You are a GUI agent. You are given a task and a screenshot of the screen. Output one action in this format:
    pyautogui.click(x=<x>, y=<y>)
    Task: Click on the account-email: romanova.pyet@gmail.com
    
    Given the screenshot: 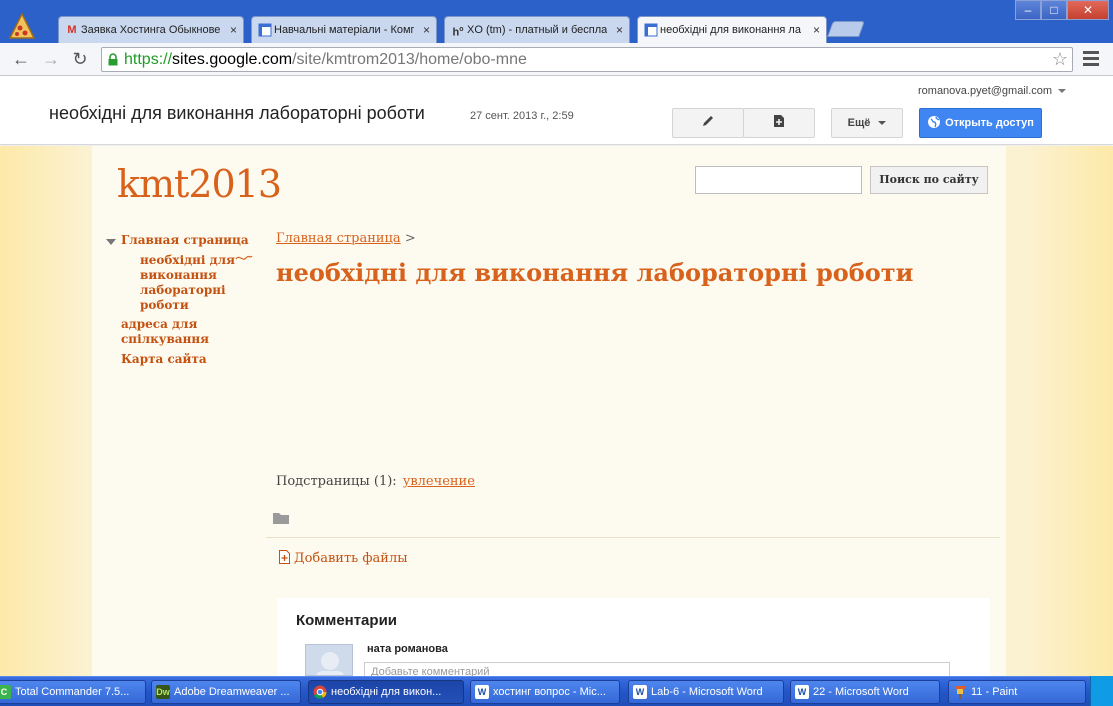 What is the action you would take?
    pyautogui.click(x=985, y=91)
    